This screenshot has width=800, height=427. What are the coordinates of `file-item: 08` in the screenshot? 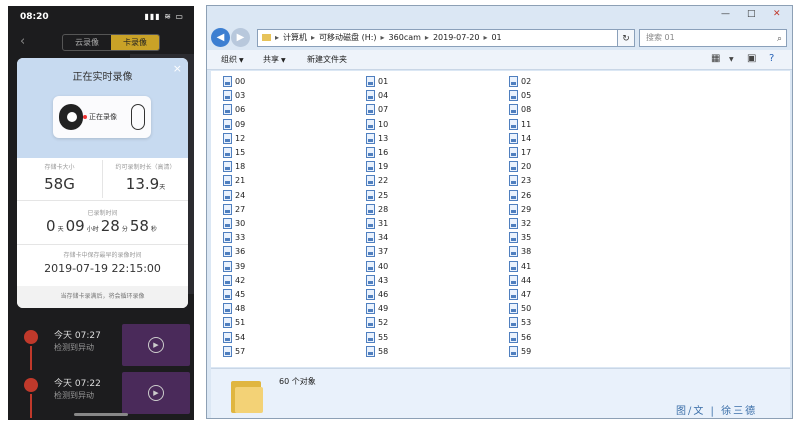 It's located at (520, 110).